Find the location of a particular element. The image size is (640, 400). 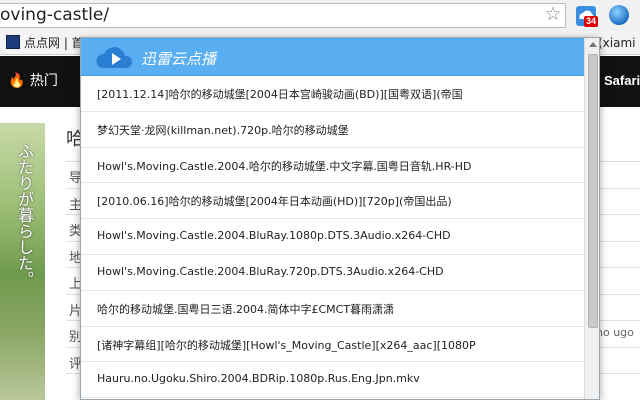

bookmark-label: (xiami is located at coordinates (617, 43).